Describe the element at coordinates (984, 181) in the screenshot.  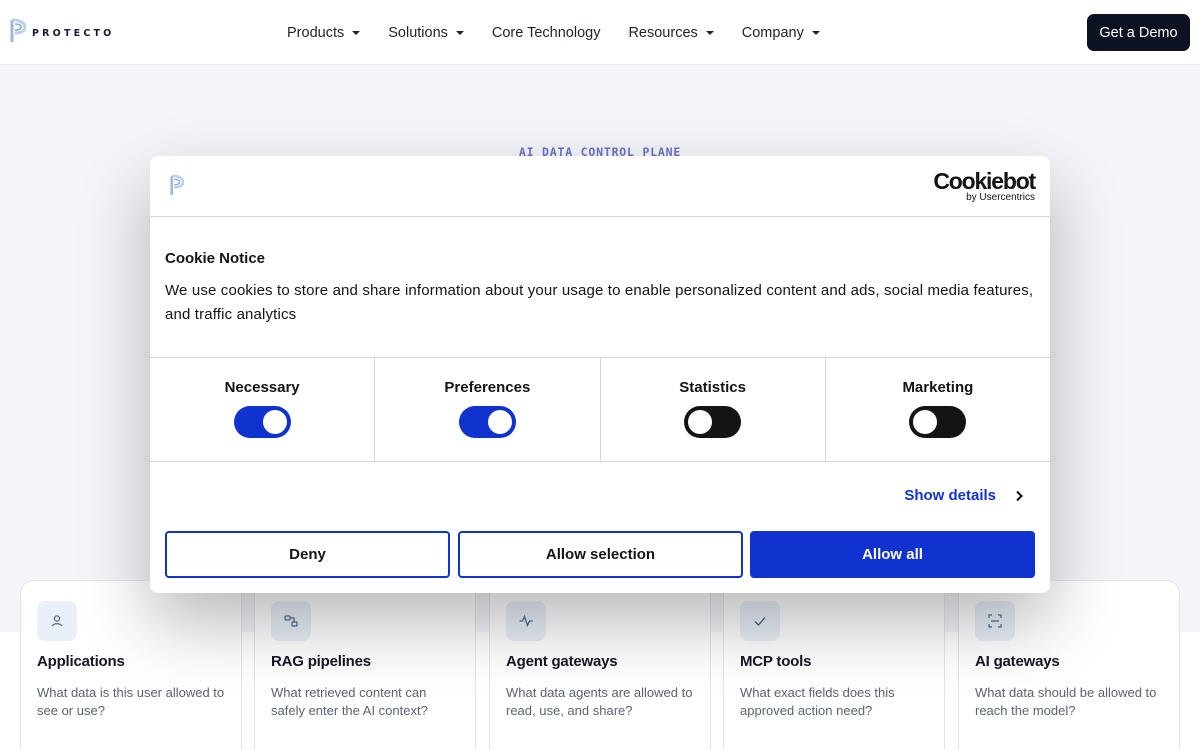
I see `cookiebot-wordmark: Cookiebot` at that location.